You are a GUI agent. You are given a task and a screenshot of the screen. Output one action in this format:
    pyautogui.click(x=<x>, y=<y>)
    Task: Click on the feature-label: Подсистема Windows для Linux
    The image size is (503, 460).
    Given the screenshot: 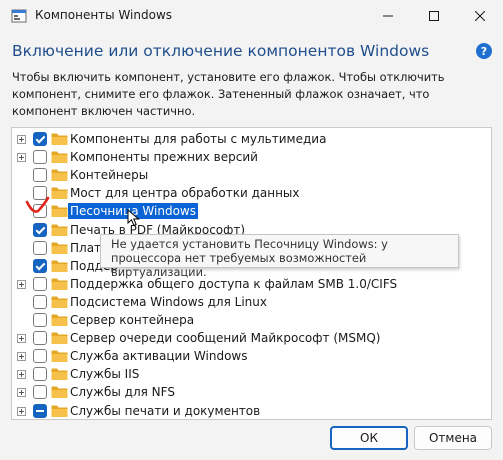 What is the action you would take?
    pyautogui.click(x=168, y=302)
    